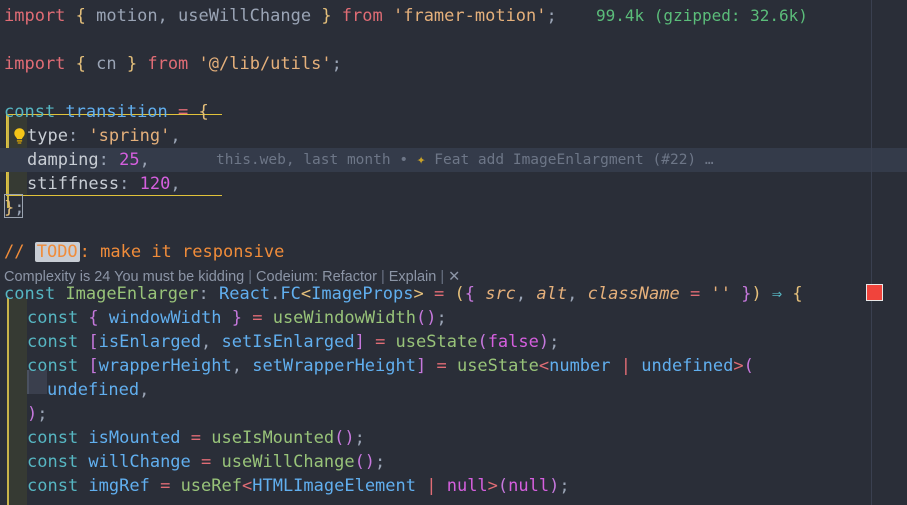 The image size is (907, 505). What do you see at coordinates (139, 462) in the screenshot?
I see `code-token: willChange` at bounding box center [139, 462].